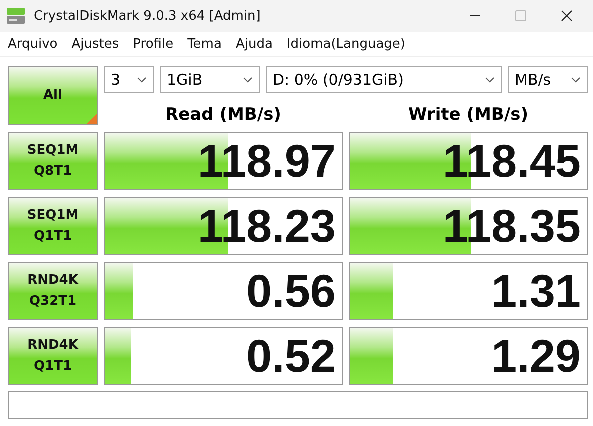 This screenshot has width=593, height=426. I want to click on window-title: CrystalDiskMark 9.0.3 x64 [Admin], so click(147, 16).